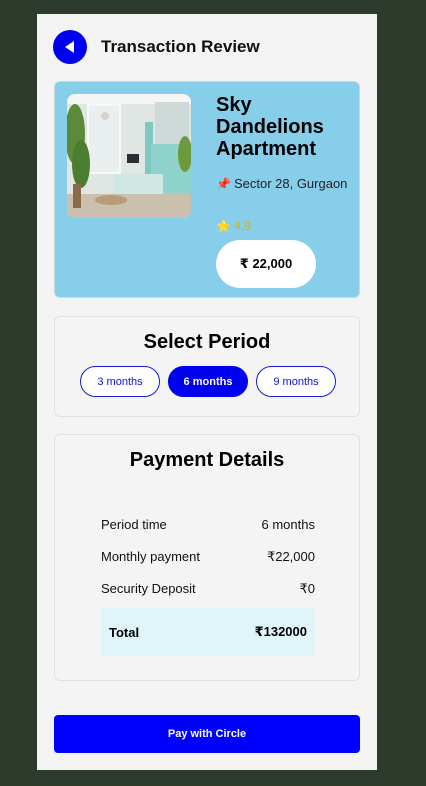 The width and height of the screenshot is (426, 786). I want to click on payment-row-value: ₹0, so click(307, 588).